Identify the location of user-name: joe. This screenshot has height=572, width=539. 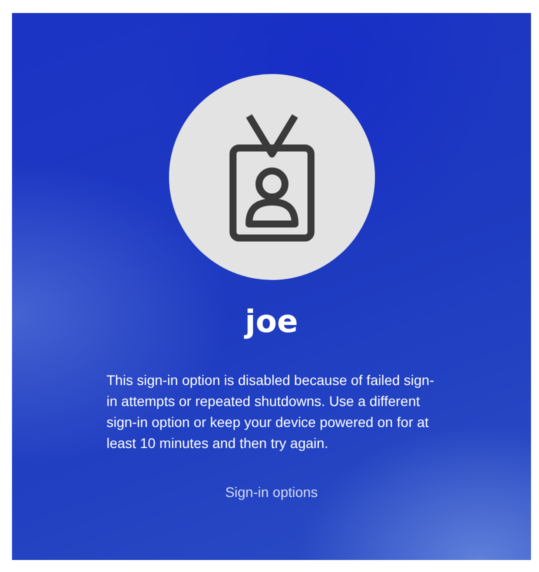
(271, 322).